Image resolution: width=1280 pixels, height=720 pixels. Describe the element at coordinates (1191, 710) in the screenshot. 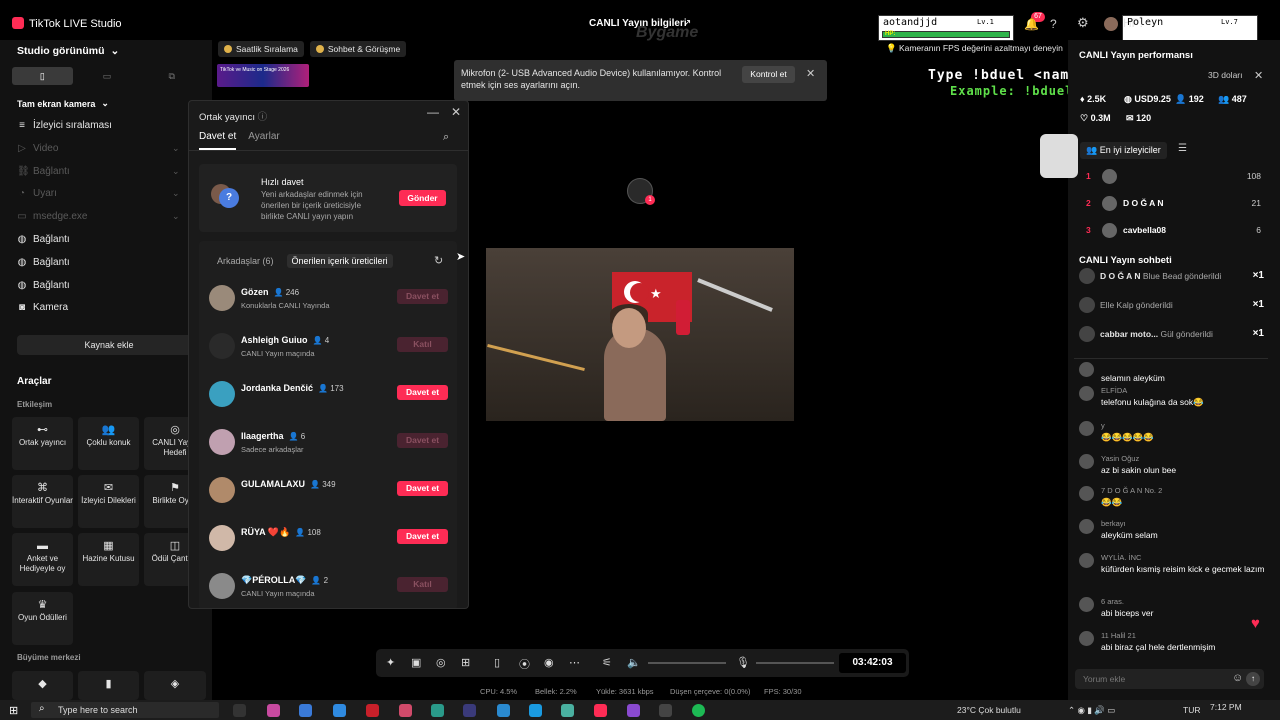

I see `language-indicator: TUR` at that location.